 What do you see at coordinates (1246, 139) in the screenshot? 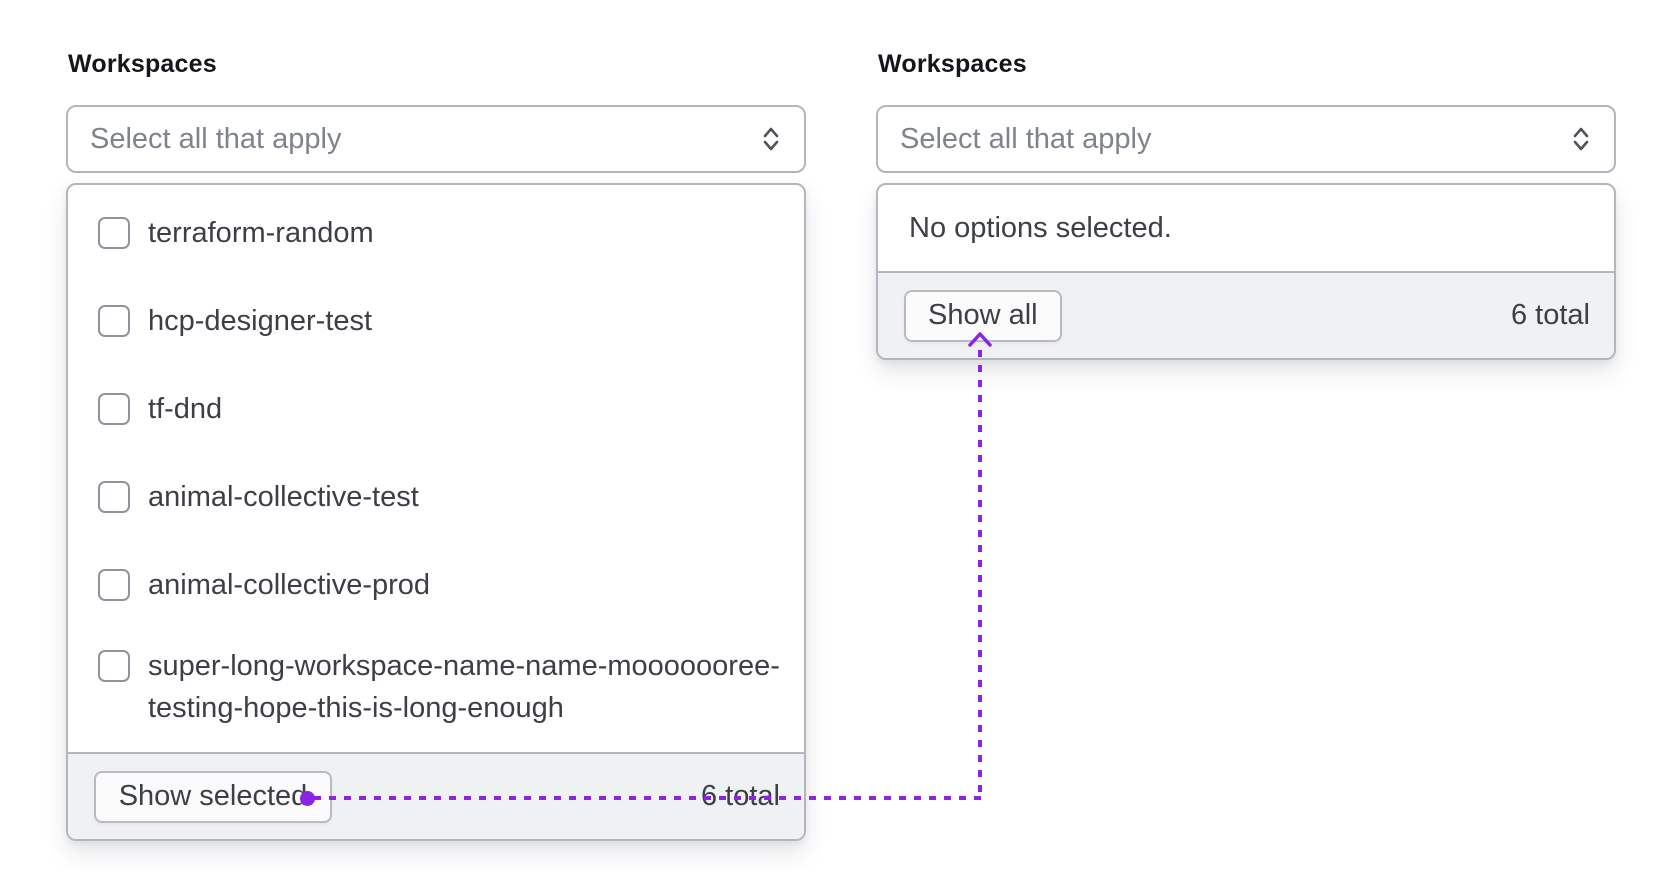
I see `right-select-trigger: Select all that apply` at bounding box center [1246, 139].